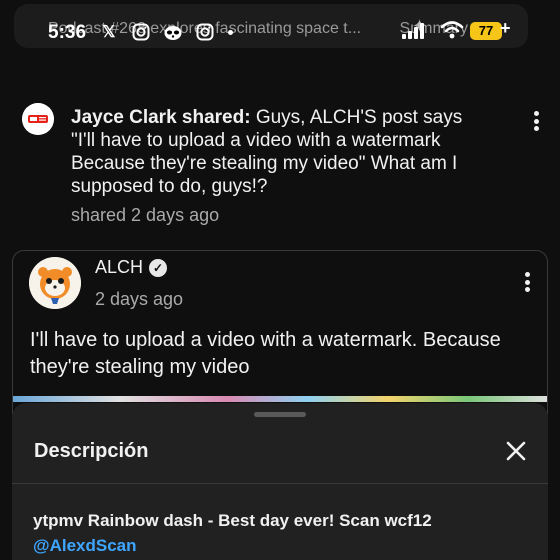  I want to click on card-timestamp: 2 days ago, so click(139, 299).